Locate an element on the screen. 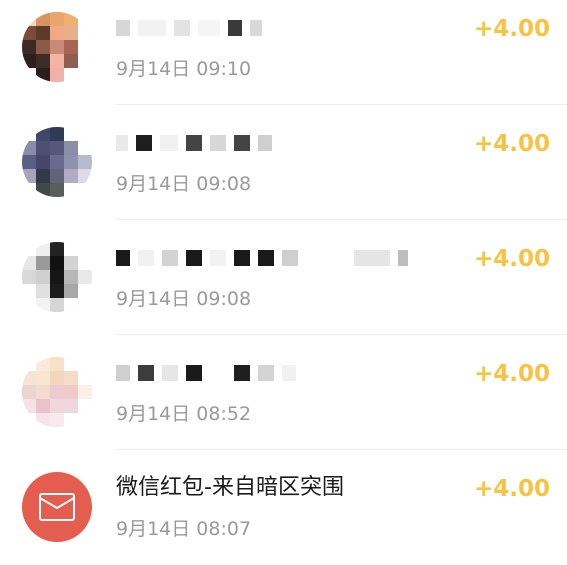 This screenshot has height=565, width=567. transaction-time: 9月14日 09:10 is located at coordinates (184, 69).